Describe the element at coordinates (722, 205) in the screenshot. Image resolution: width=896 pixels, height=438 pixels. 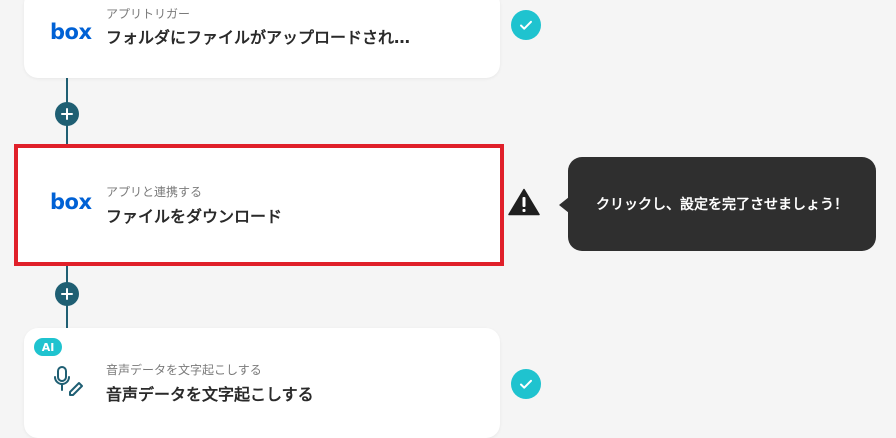
I see `tooltip-text: クリックし、設定を完了させましょう！` at that location.